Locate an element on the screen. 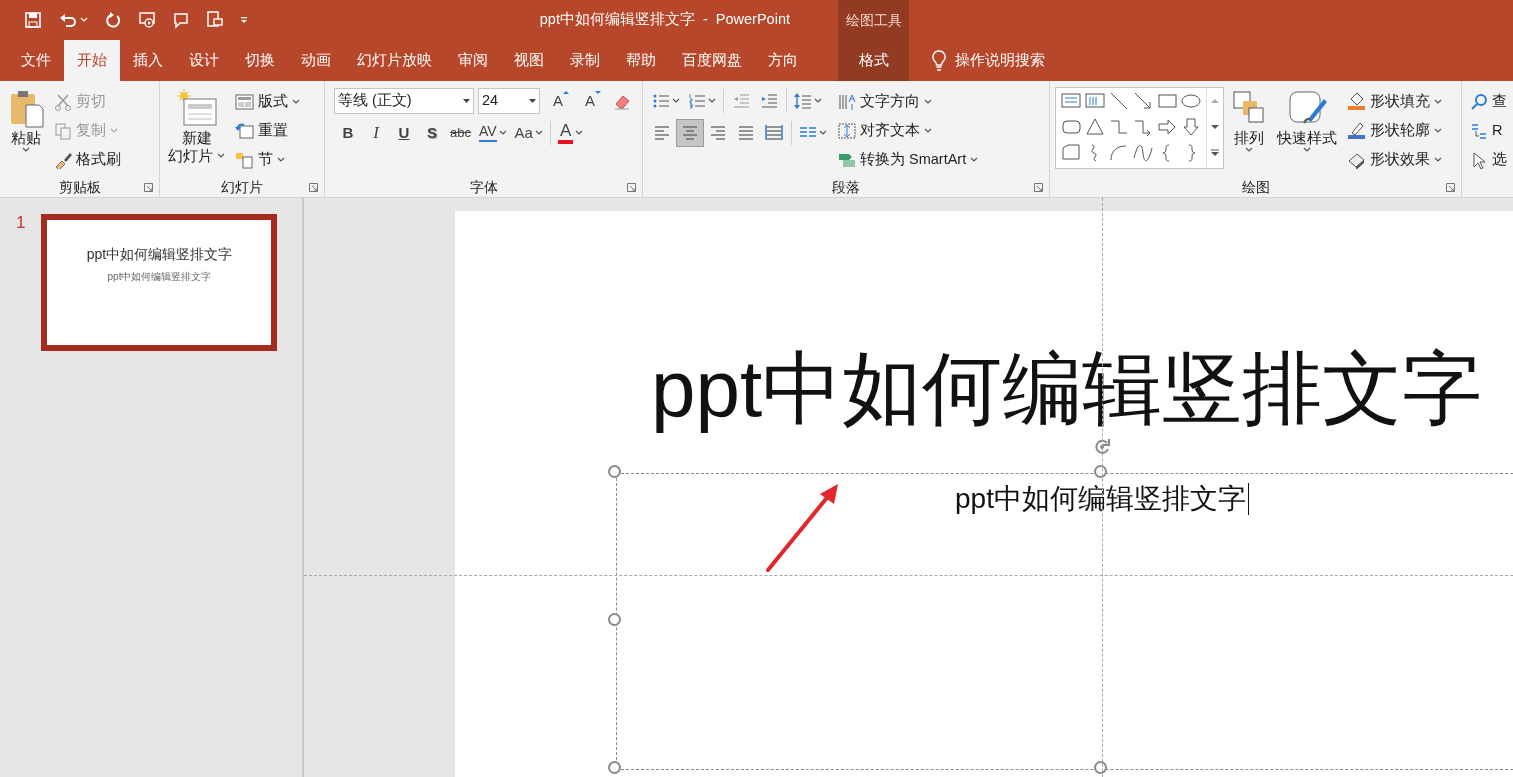 The width and height of the screenshot is (1513, 777). brush-icon is located at coordinates (63, 159).